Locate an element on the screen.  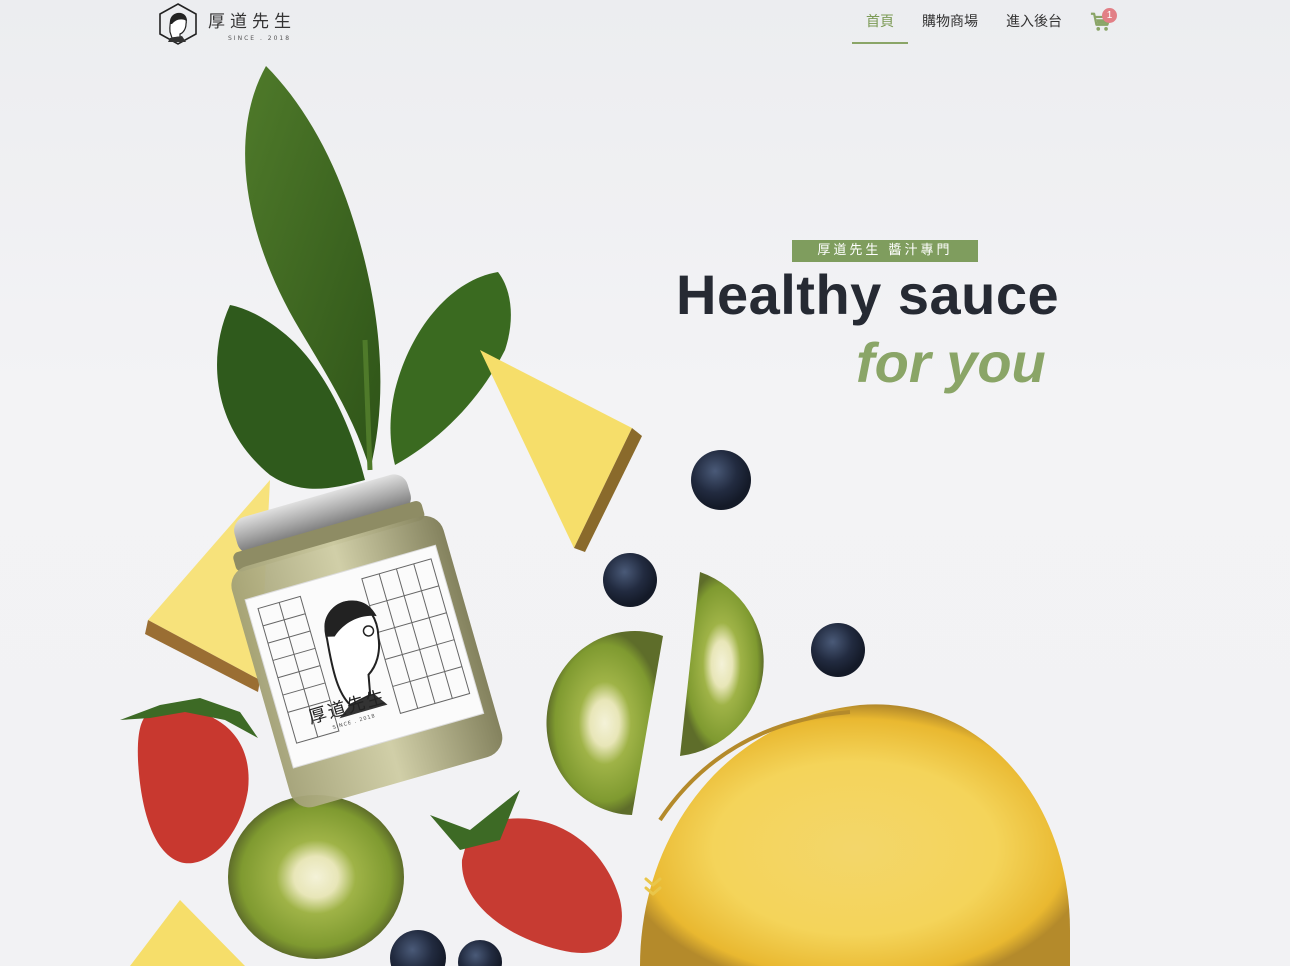
hero-headline-line1: Healthy sauce is located at coordinates (868, 294).